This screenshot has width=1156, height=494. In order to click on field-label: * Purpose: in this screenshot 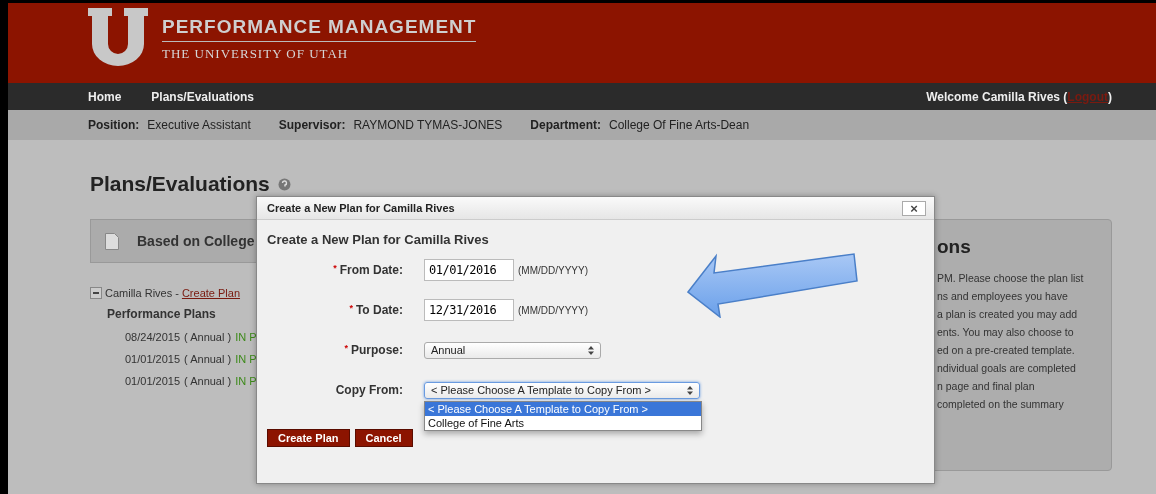, I will do `click(373, 350)`.